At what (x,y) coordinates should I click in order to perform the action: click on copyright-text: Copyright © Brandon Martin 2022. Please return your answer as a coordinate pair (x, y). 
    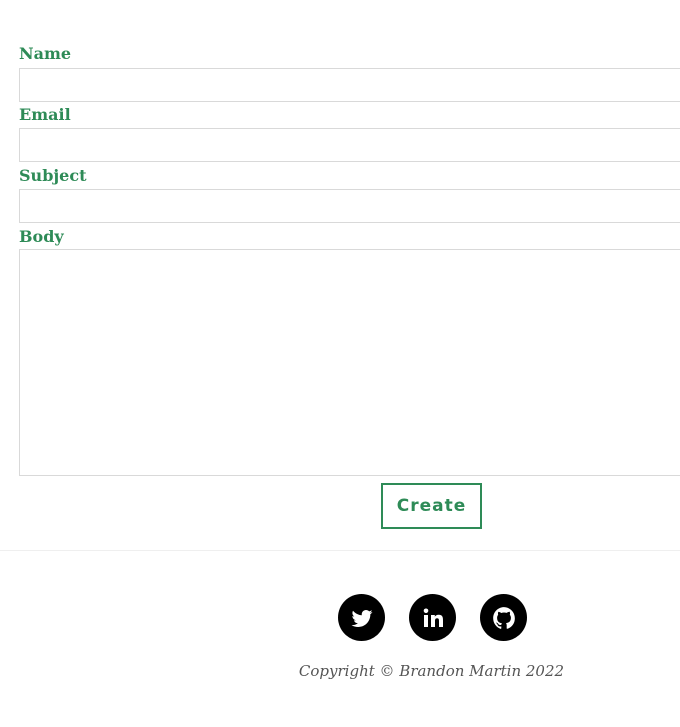
    Looking at the image, I should click on (431, 671).